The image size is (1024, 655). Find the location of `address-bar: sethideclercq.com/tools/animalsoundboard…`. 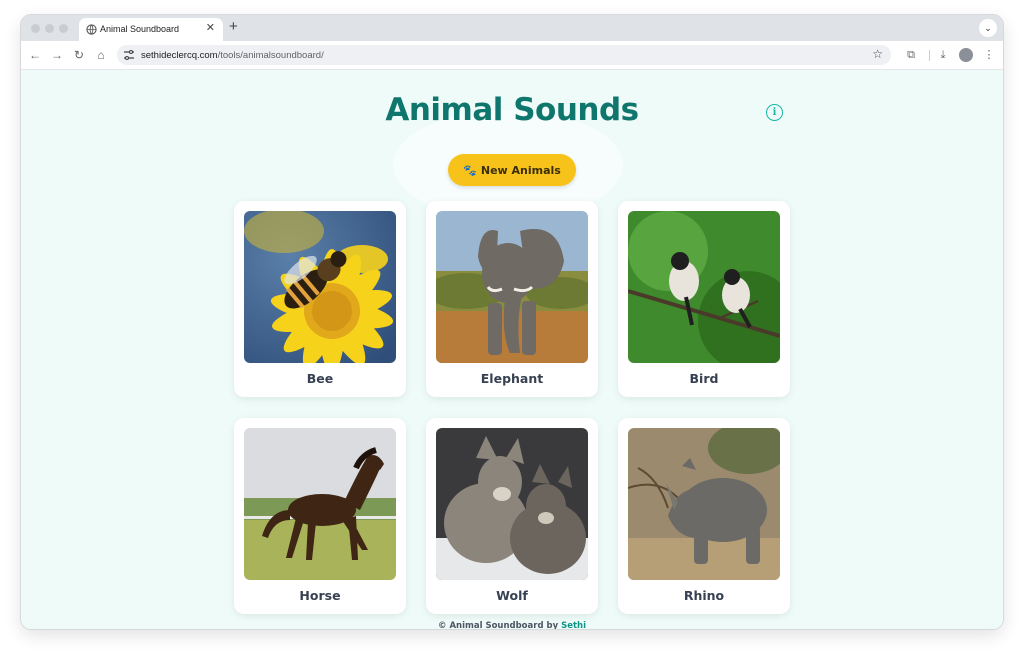

address-bar: sethideclercq.com/tools/animalsoundboard… is located at coordinates (504, 55).